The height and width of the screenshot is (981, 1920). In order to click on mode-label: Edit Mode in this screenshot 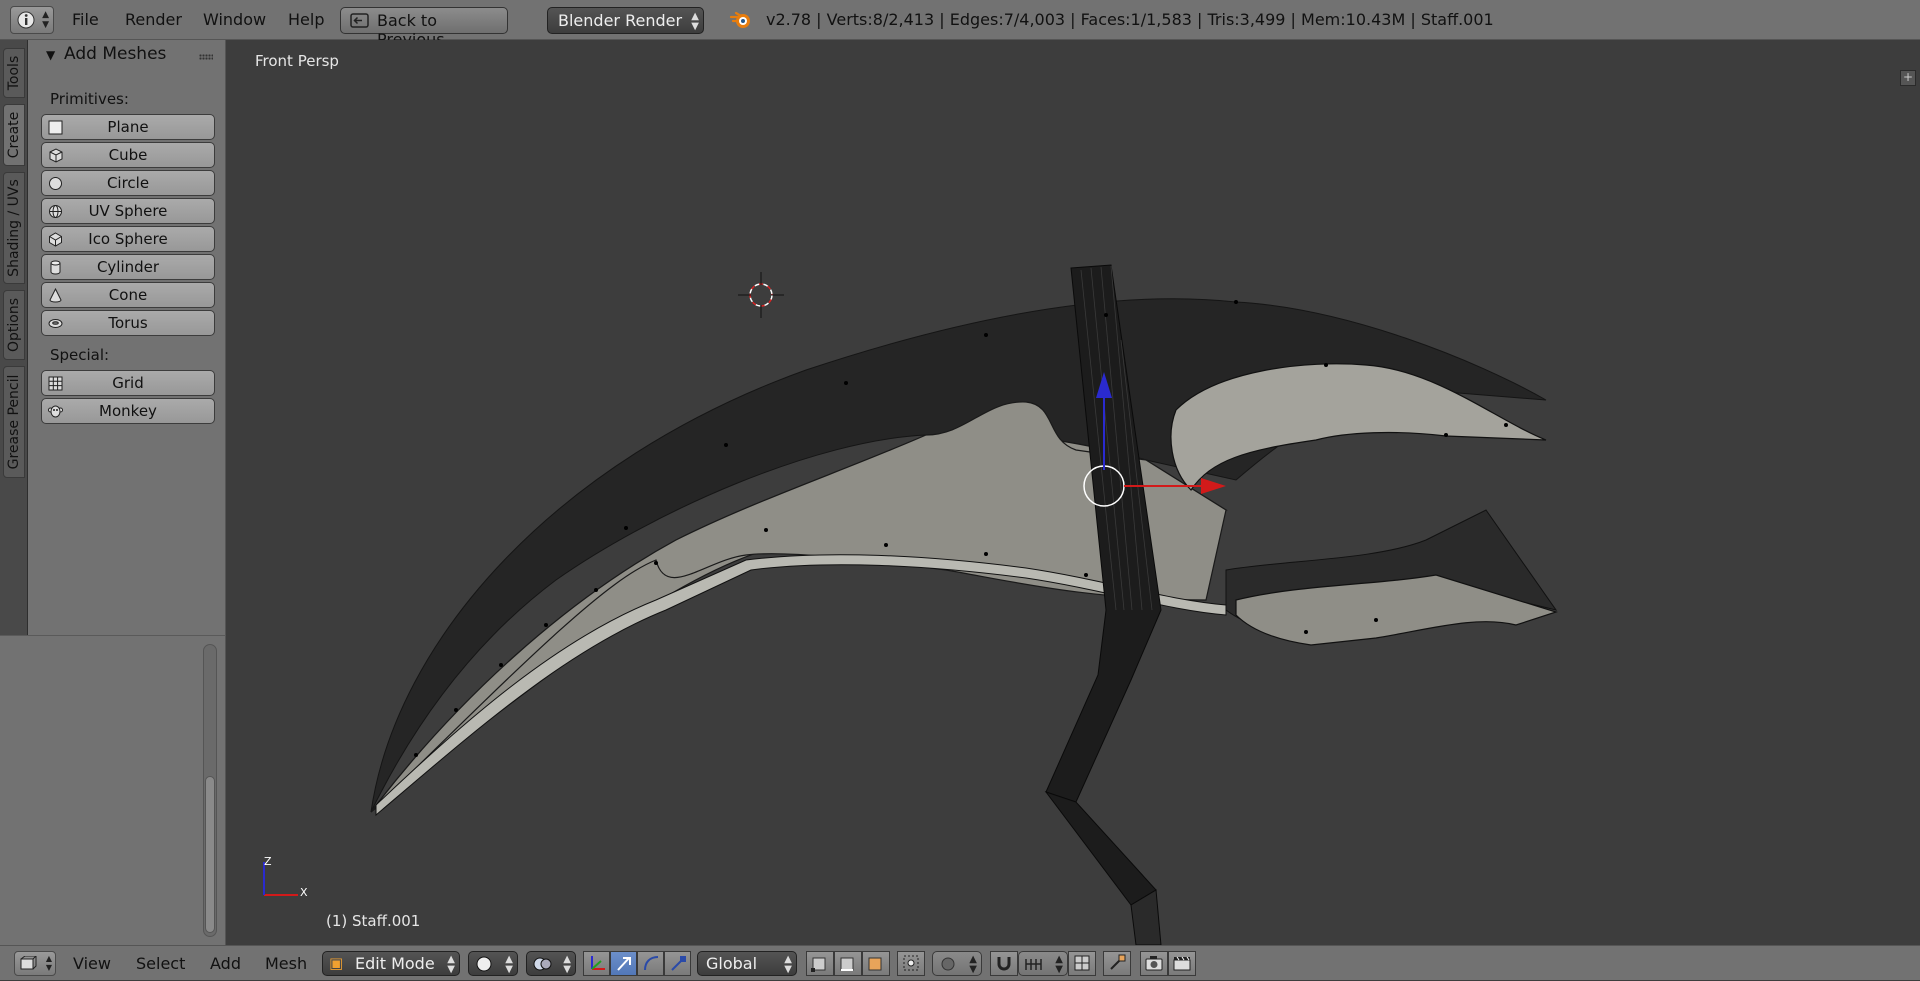, I will do `click(395, 963)`.